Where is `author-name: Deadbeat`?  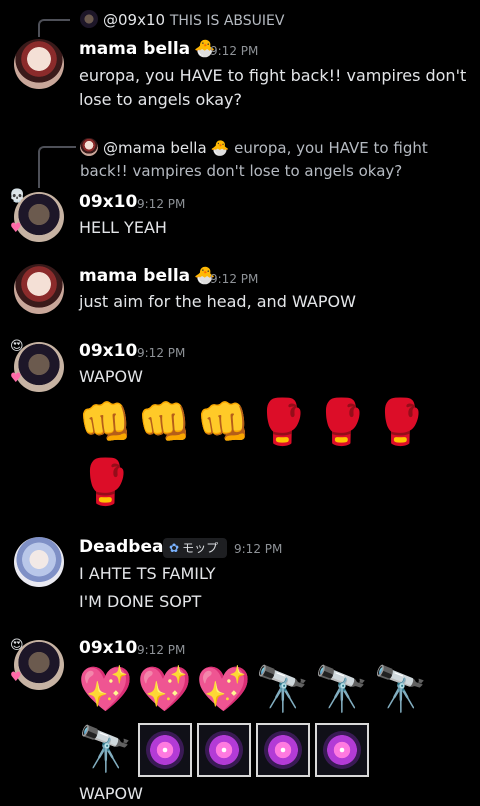 author-name: Deadbeat is located at coordinates (125, 547).